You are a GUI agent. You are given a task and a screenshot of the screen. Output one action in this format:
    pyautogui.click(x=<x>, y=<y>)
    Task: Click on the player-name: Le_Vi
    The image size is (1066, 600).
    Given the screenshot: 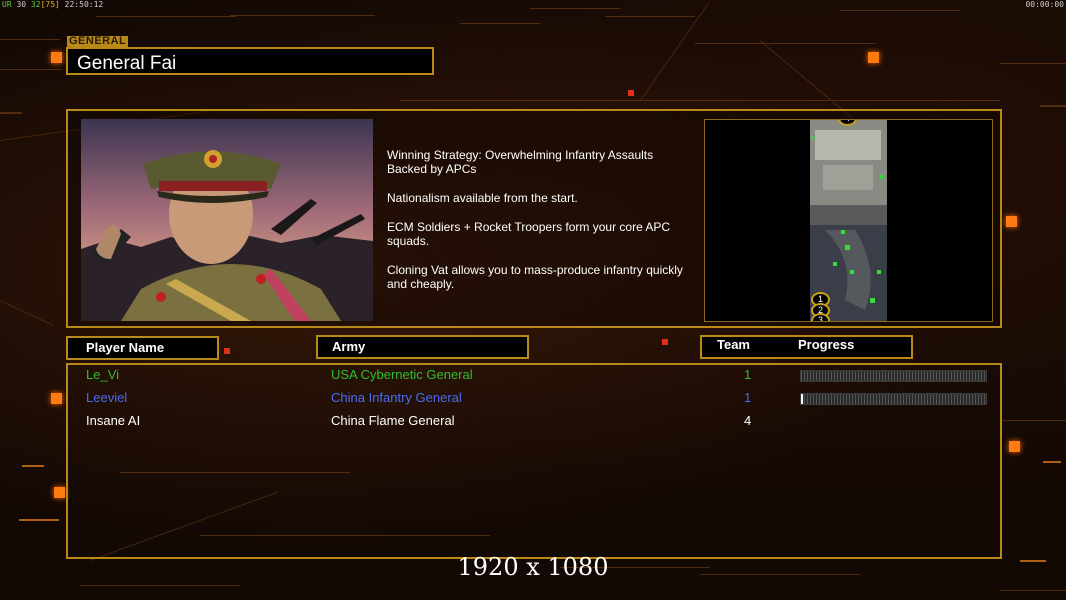 What is the action you would take?
    pyautogui.click(x=103, y=374)
    